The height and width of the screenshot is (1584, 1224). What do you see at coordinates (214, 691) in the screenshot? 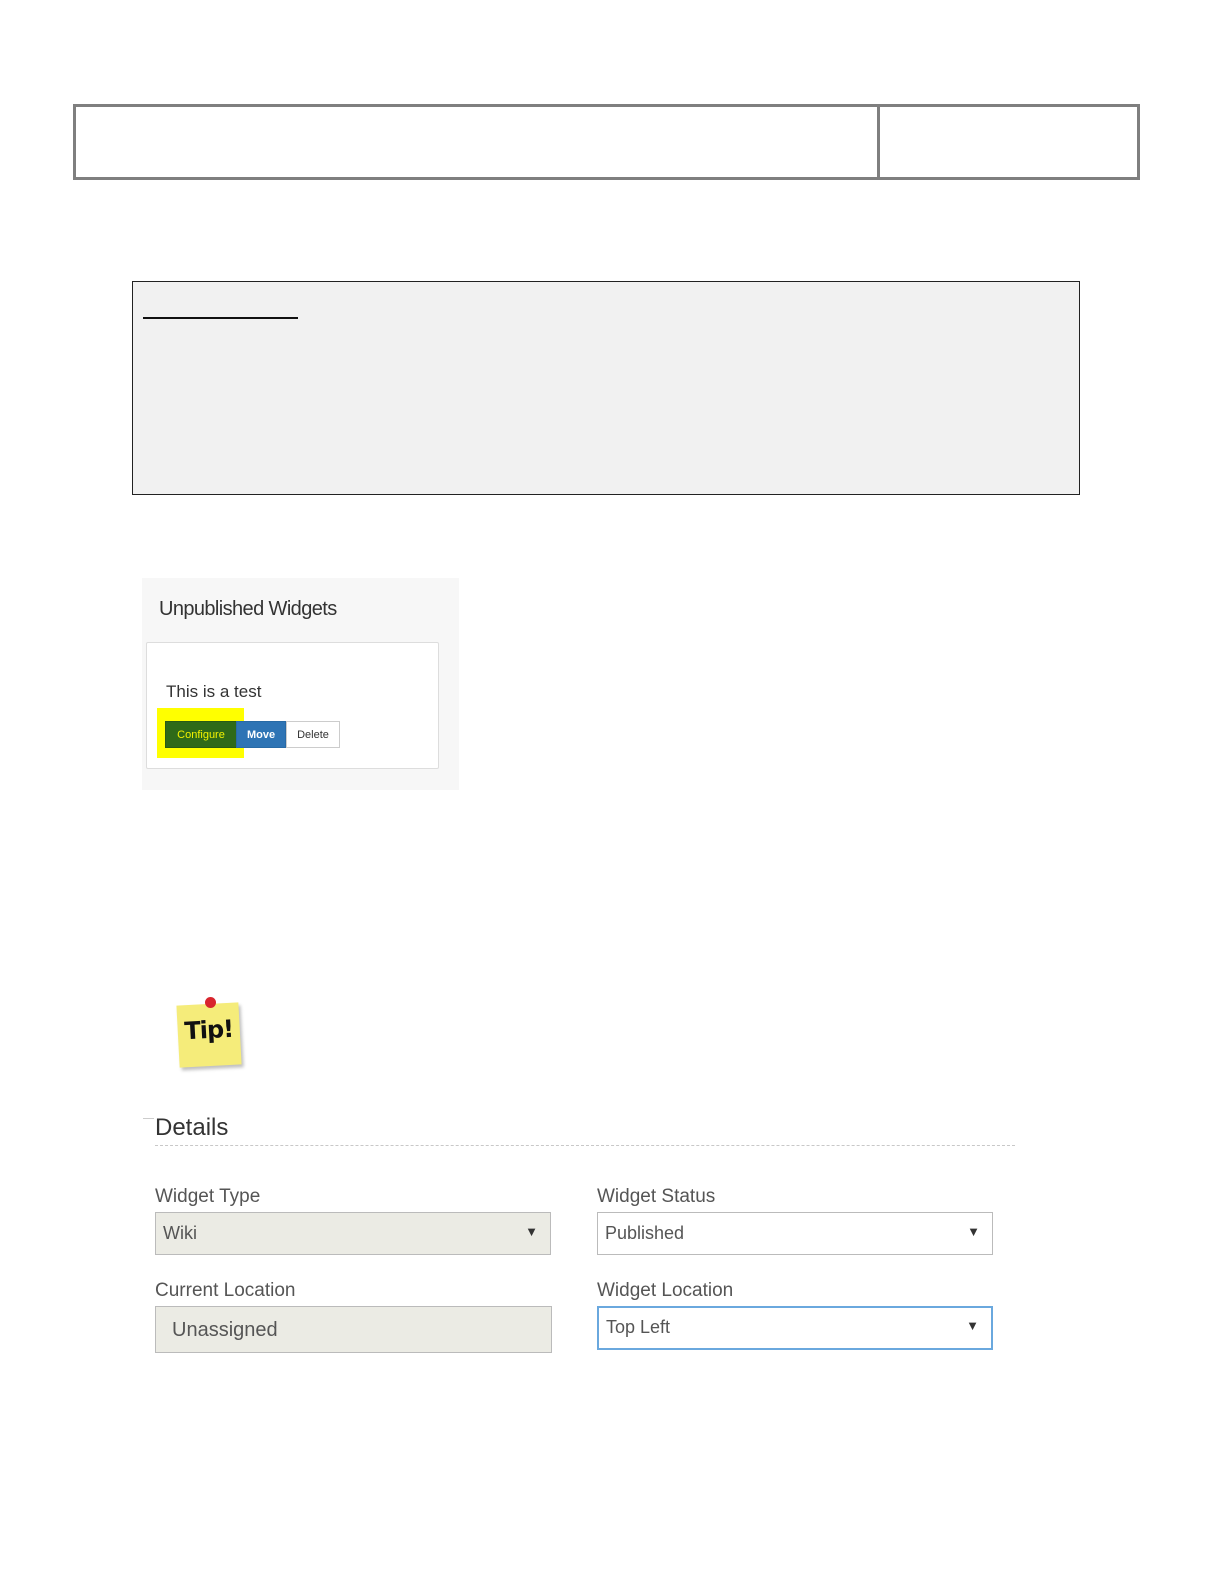
I see `widget-card-text: This is a test` at bounding box center [214, 691].